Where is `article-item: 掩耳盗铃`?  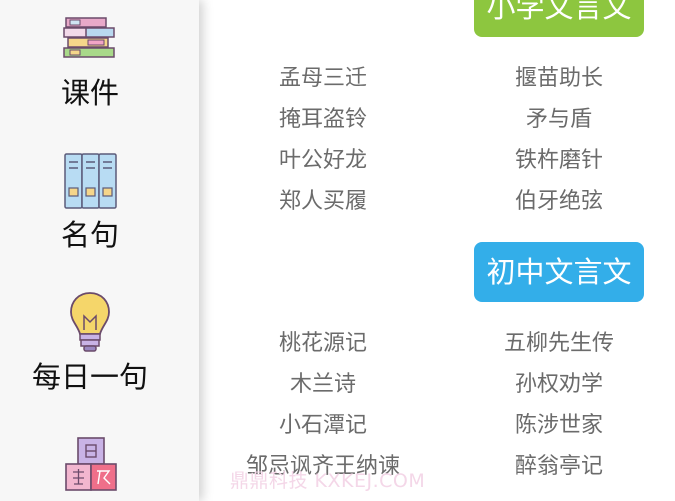 article-item: 掩耳盗铃 is located at coordinates (323, 120).